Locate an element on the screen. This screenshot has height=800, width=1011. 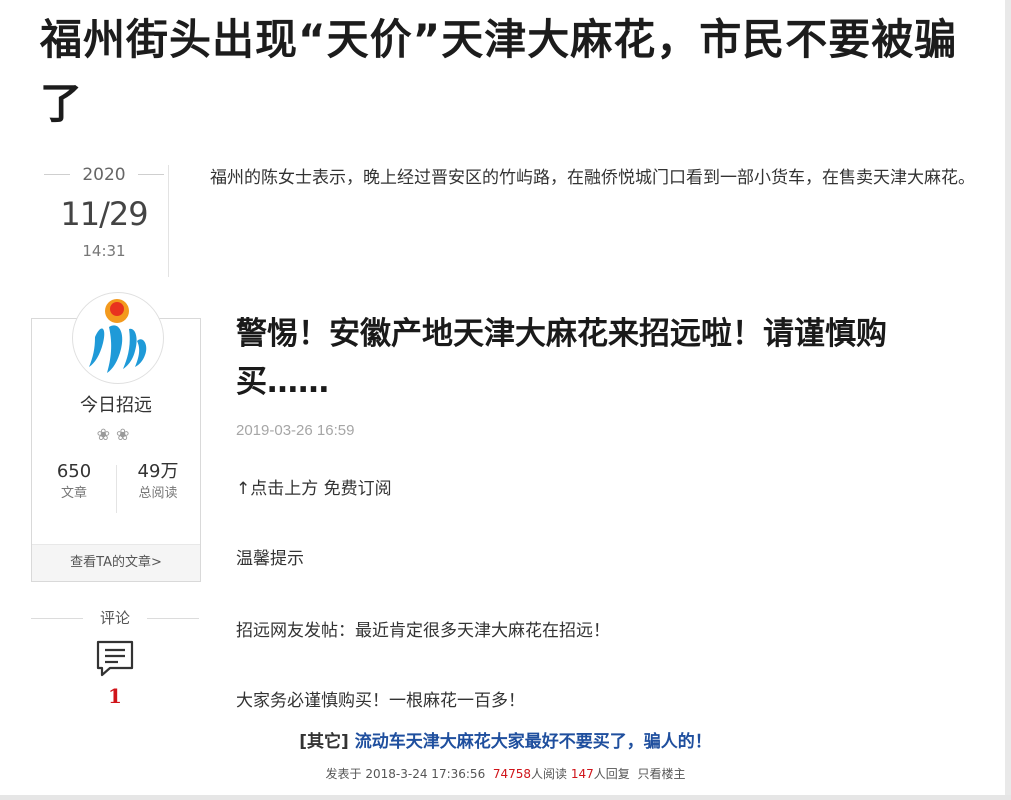
rank-badge-icon: ❀❀ is located at coordinates (116, 434).